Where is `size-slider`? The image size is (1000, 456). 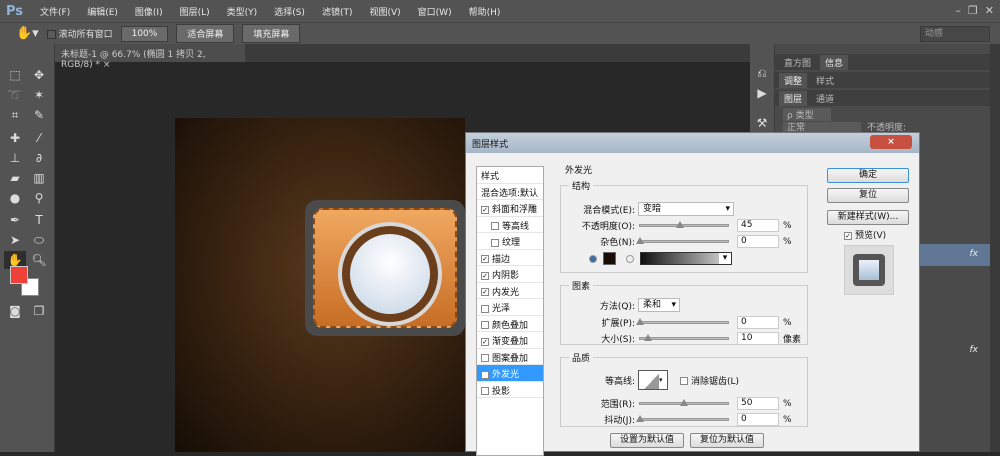 size-slider is located at coordinates (684, 337).